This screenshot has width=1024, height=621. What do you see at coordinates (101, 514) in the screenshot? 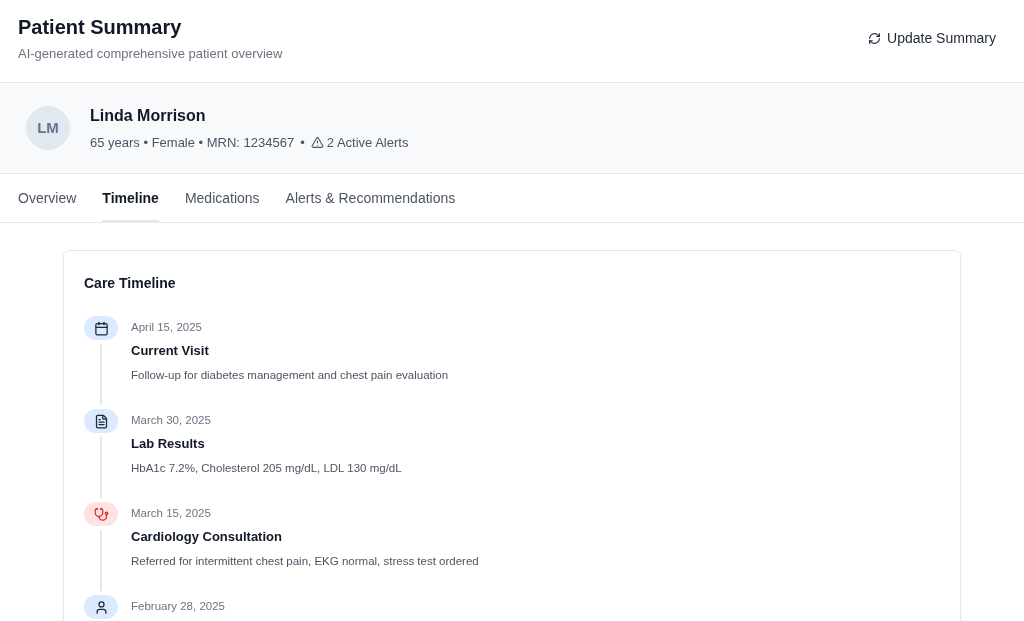
I see `stethoscope-icon` at bounding box center [101, 514].